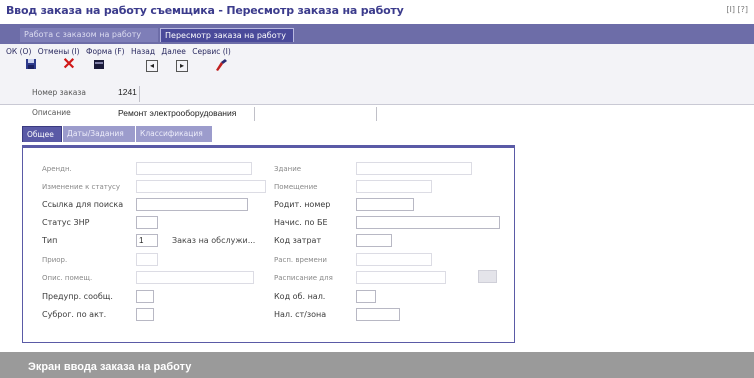 The height and width of the screenshot is (378, 754). What do you see at coordinates (303, 278) in the screenshot?
I see `field-label: Расписание для` at bounding box center [303, 278].